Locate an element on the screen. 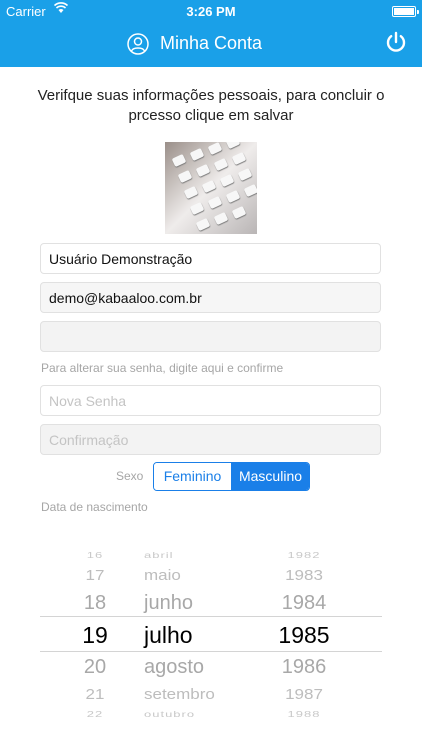 This screenshot has height=750, width=422. sex-segmented-control: Feminino Masculino is located at coordinates (231, 476).